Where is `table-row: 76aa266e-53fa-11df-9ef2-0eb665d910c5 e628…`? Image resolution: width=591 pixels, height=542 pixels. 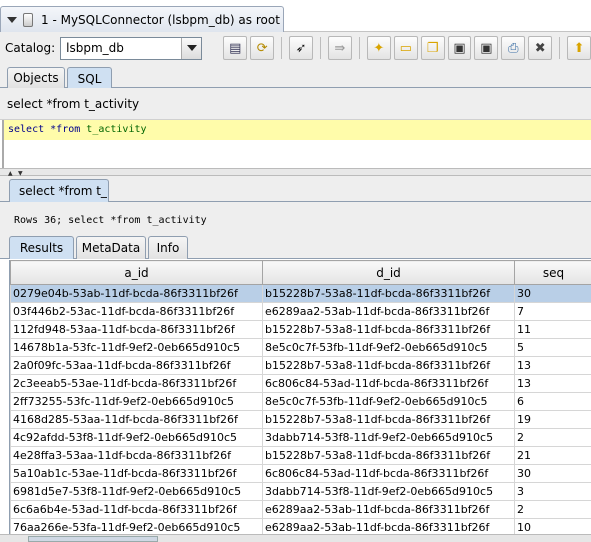 table-row: 76aa266e-53fa-11df-9ef2-0eb665d910c5 e628… is located at coordinates (300, 526).